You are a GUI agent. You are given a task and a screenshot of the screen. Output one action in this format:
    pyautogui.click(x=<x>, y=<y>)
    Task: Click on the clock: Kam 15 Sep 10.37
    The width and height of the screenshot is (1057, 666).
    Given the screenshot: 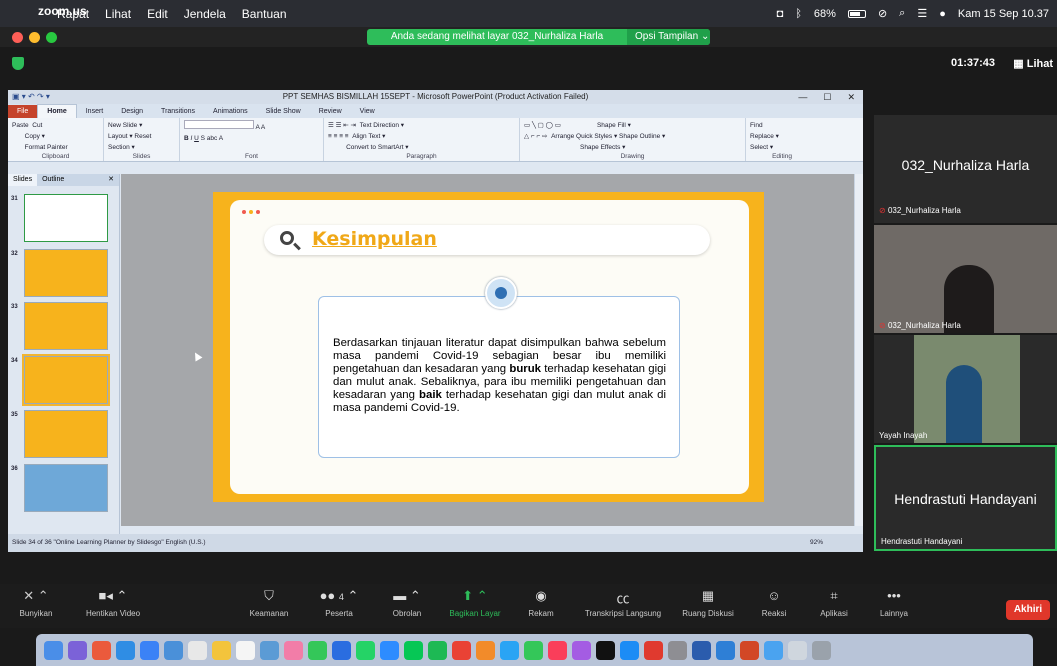 What is the action you would take?
    pyautogui.click(x=1003, y=14)
    